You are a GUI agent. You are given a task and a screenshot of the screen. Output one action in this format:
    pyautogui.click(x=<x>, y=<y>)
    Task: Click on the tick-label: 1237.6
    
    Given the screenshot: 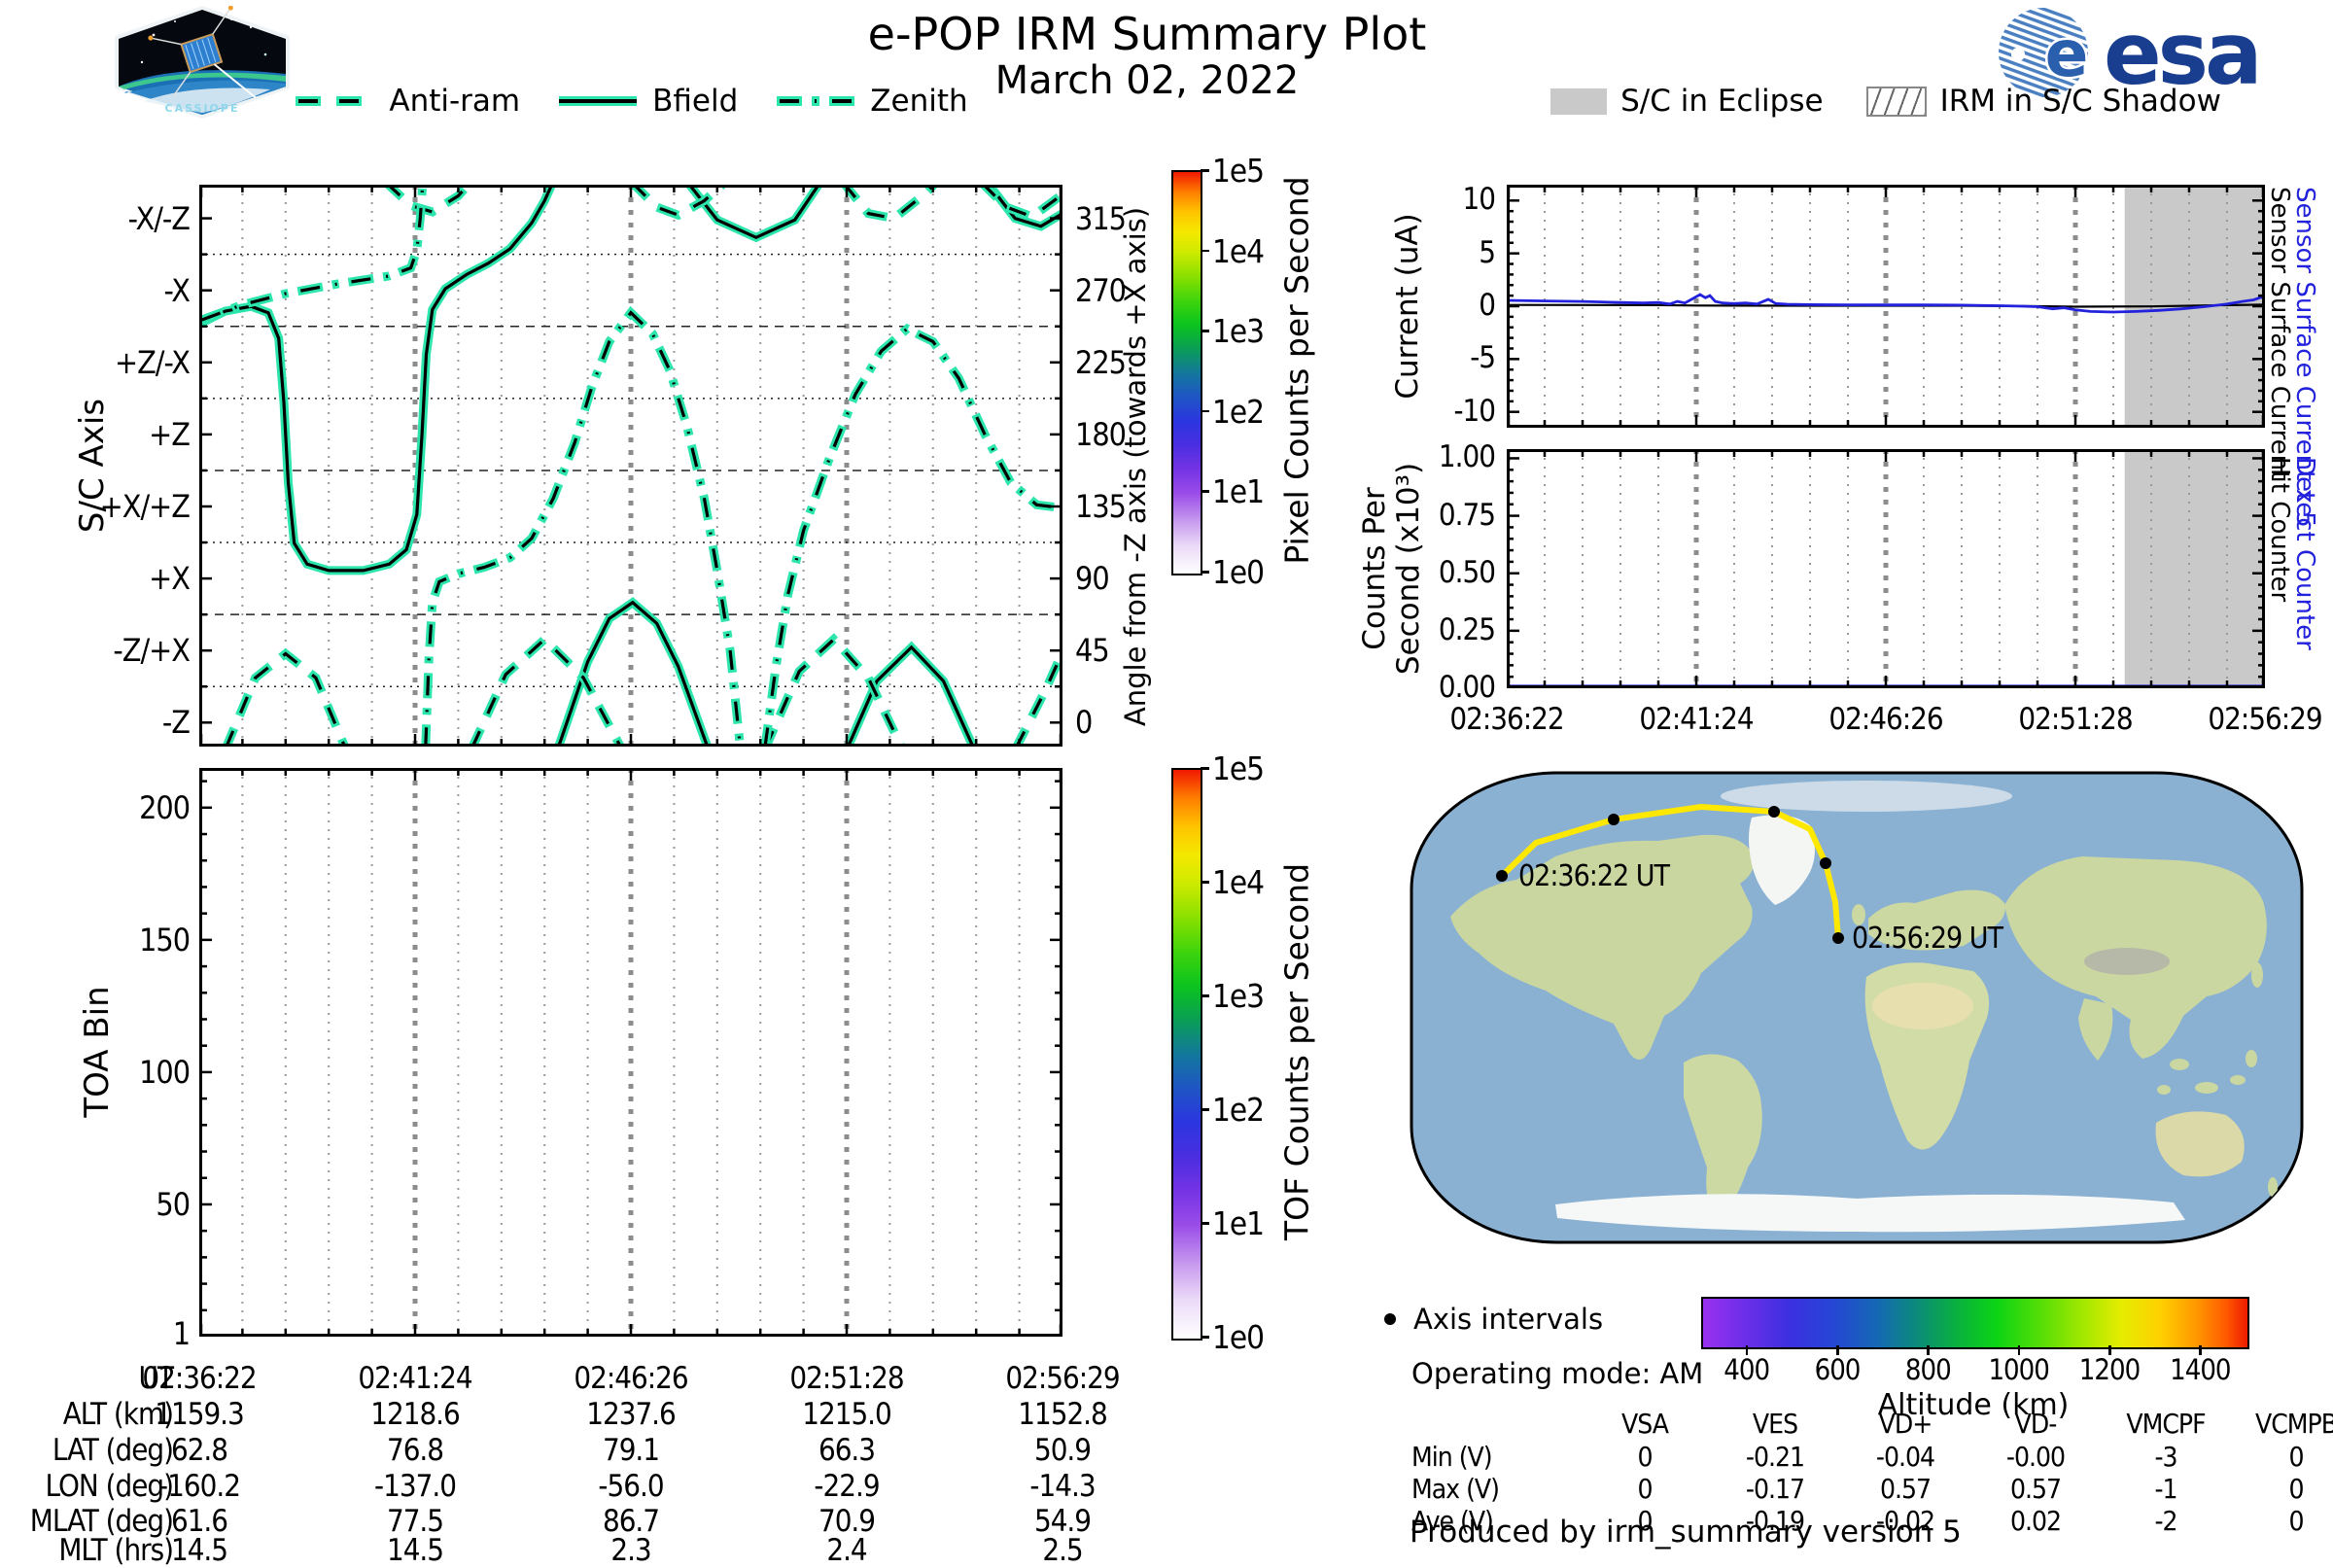 What is the action you would take?
    pyautogui.click(x=631, y=1414)
    